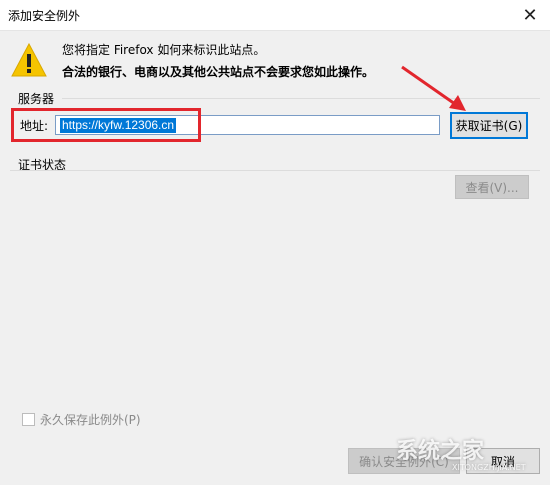 The image size is (550, 485). Describe the element at coordinates (489, 125) in the screenshot. I see `get-certificate-button: 获取证书(G)` at that location.